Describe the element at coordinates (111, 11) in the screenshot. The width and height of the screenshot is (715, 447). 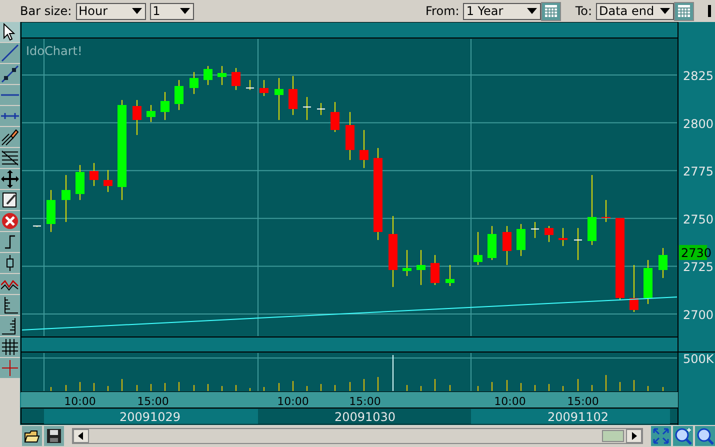
I see `bar-size-dropdown: Hour` at that location.